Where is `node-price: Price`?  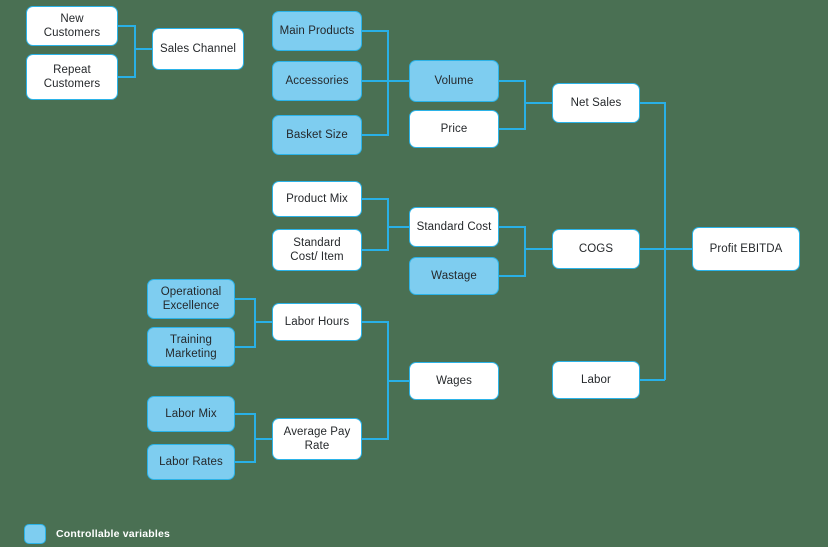 node-price: Price is located at coordinates (454, 129).